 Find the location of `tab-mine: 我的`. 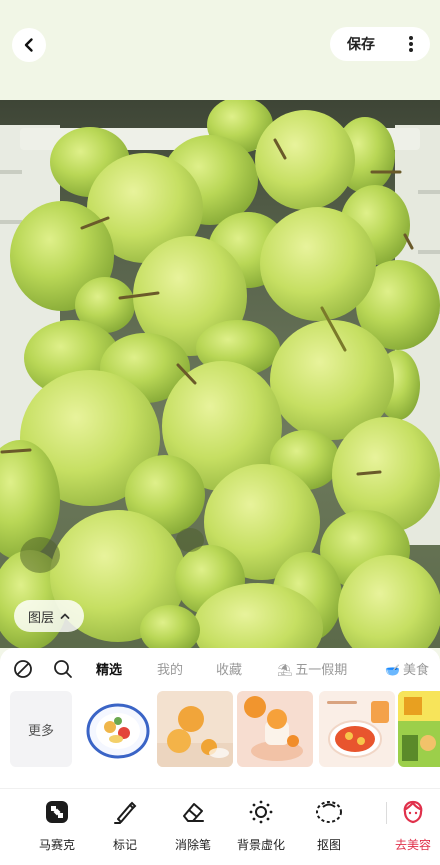

tab-mine: 我的 is located at coordinates (170, 668).